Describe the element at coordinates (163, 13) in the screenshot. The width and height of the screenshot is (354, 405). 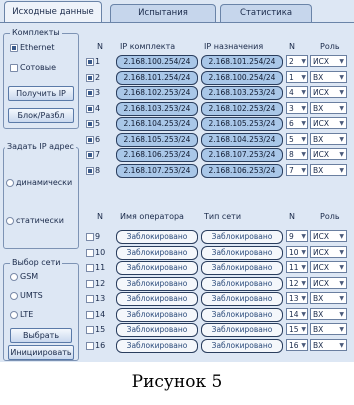
I see `tab-tests: Испытания` at that location.